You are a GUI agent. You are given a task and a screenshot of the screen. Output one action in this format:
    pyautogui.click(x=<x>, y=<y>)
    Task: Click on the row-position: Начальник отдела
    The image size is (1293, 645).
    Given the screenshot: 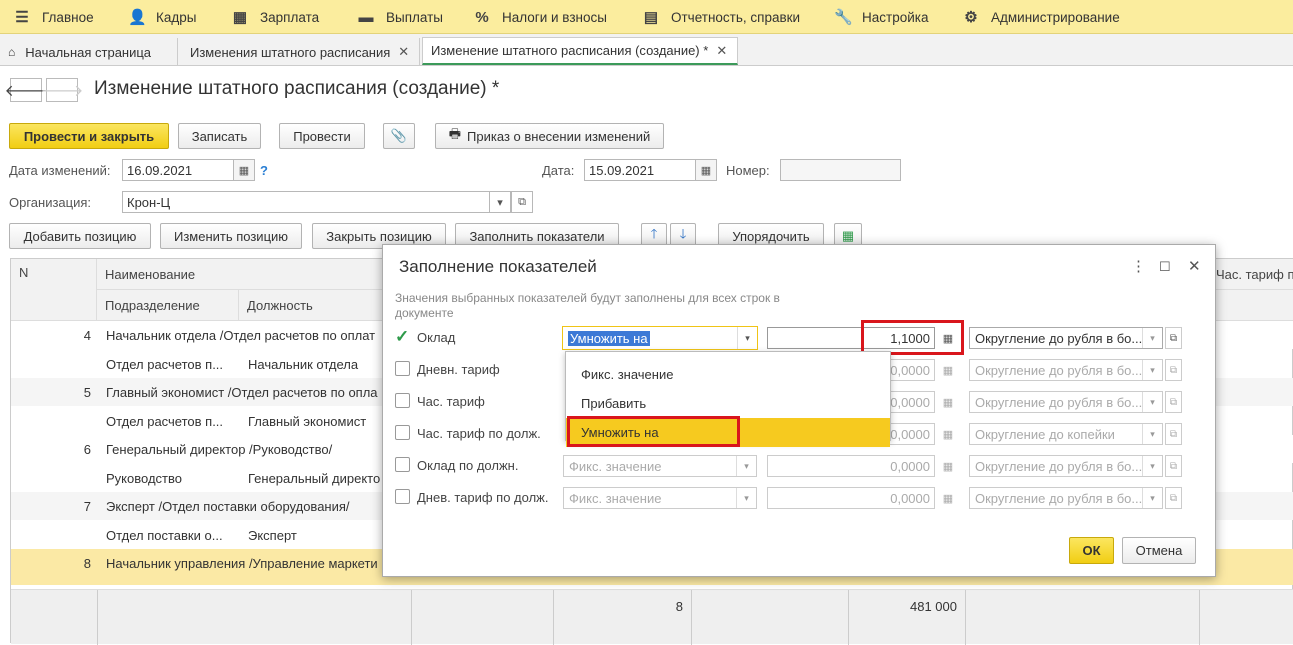 What is the action you would take?
    pyautogui.click(x=303, y=364)
    